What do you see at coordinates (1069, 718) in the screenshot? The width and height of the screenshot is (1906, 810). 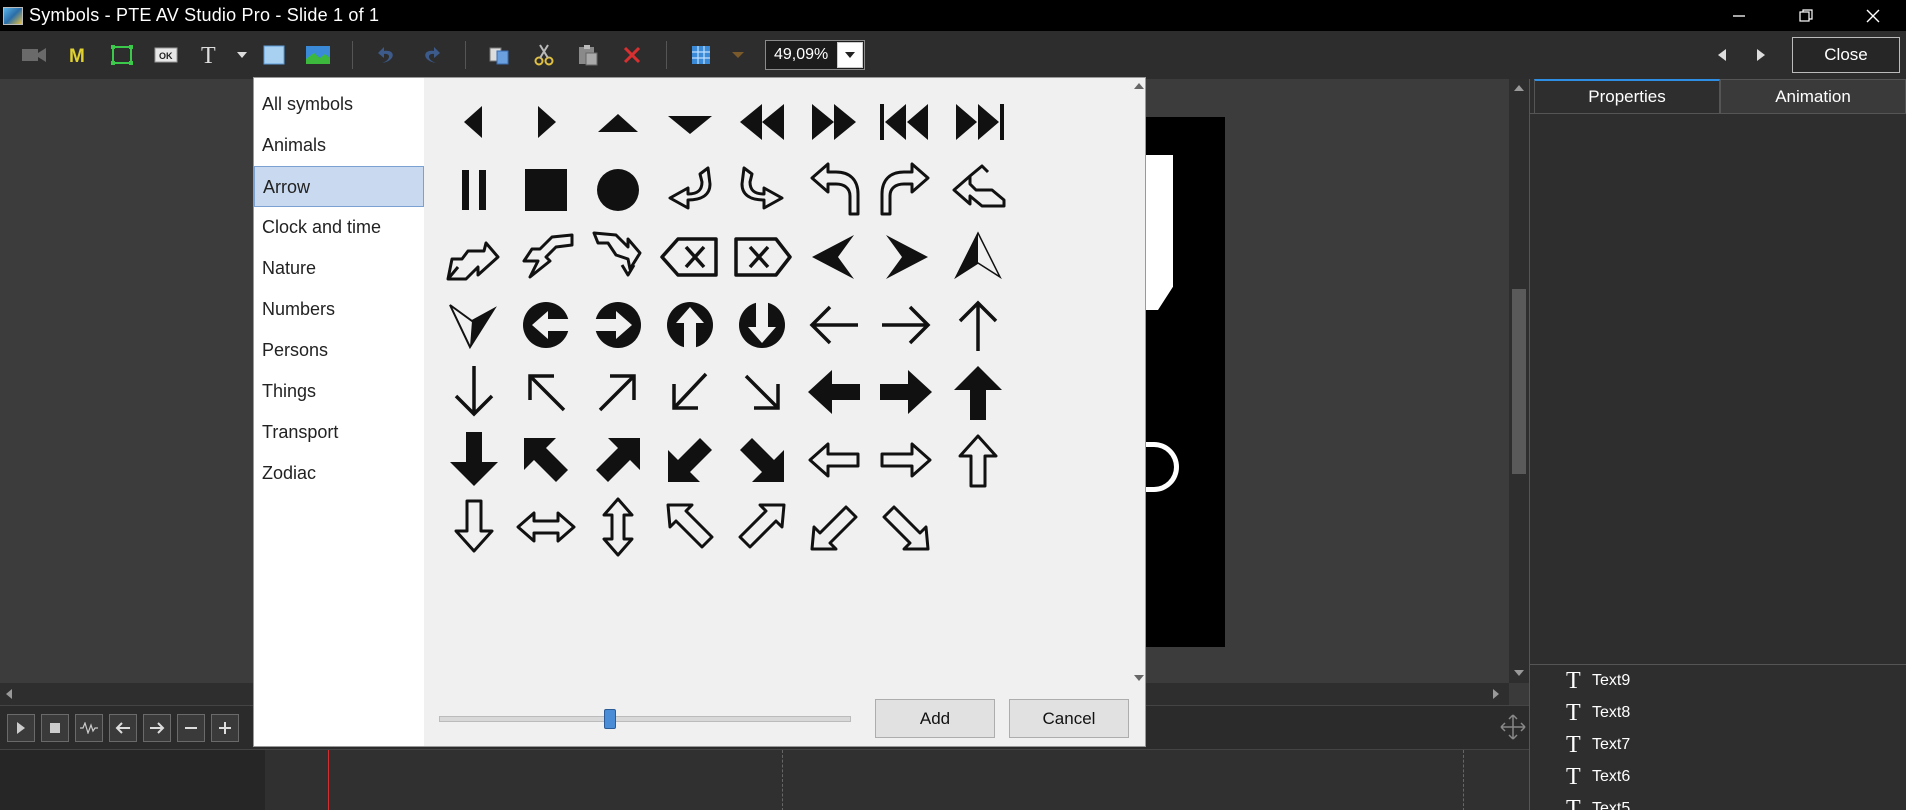 I see `cancel-button: Cancel` at bounding box center [1069, 718].